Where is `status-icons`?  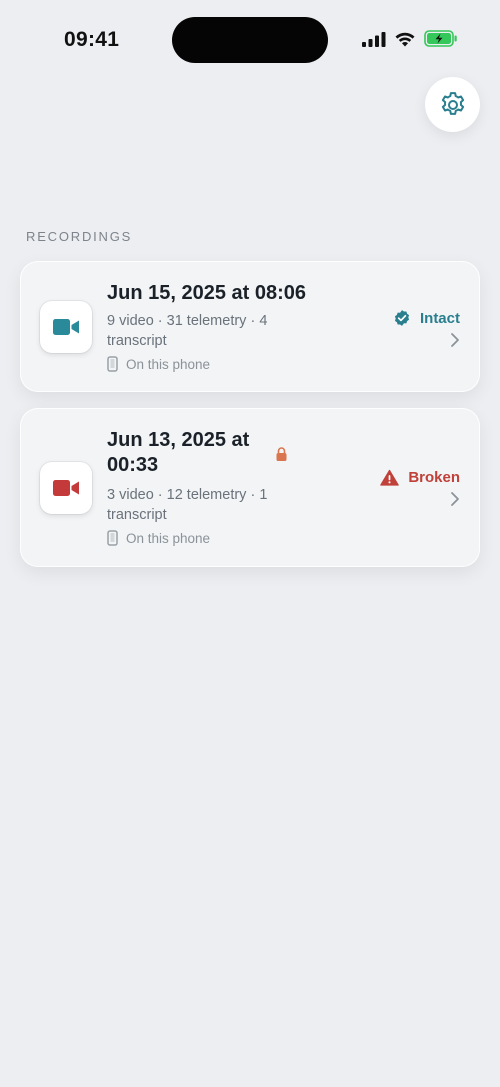 status-icons is located at coordinates (410, 38).